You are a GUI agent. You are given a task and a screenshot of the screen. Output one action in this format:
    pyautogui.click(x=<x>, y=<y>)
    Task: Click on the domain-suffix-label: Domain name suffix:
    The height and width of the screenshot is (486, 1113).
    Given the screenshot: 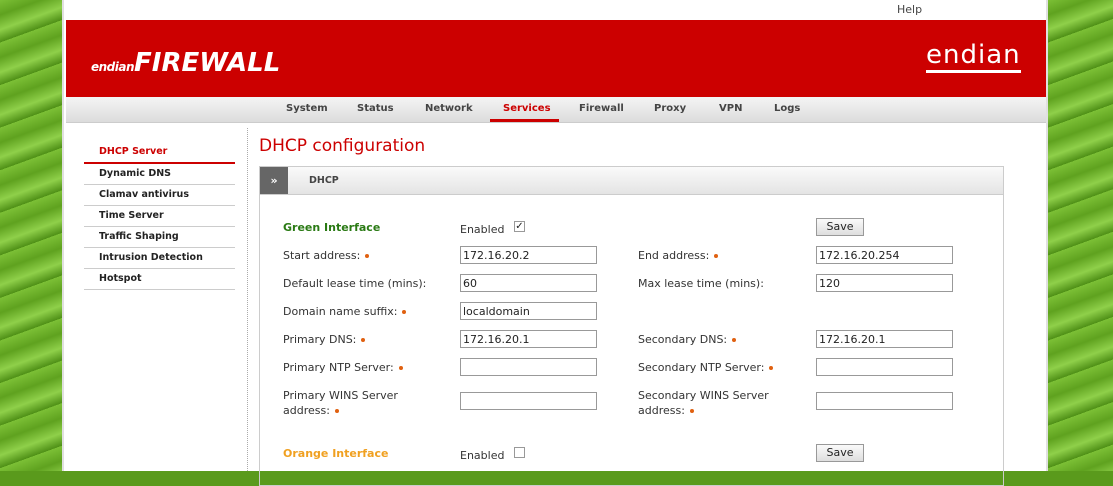 What is the action you would take?
    pyautogui.click(x=345, y=311)
    